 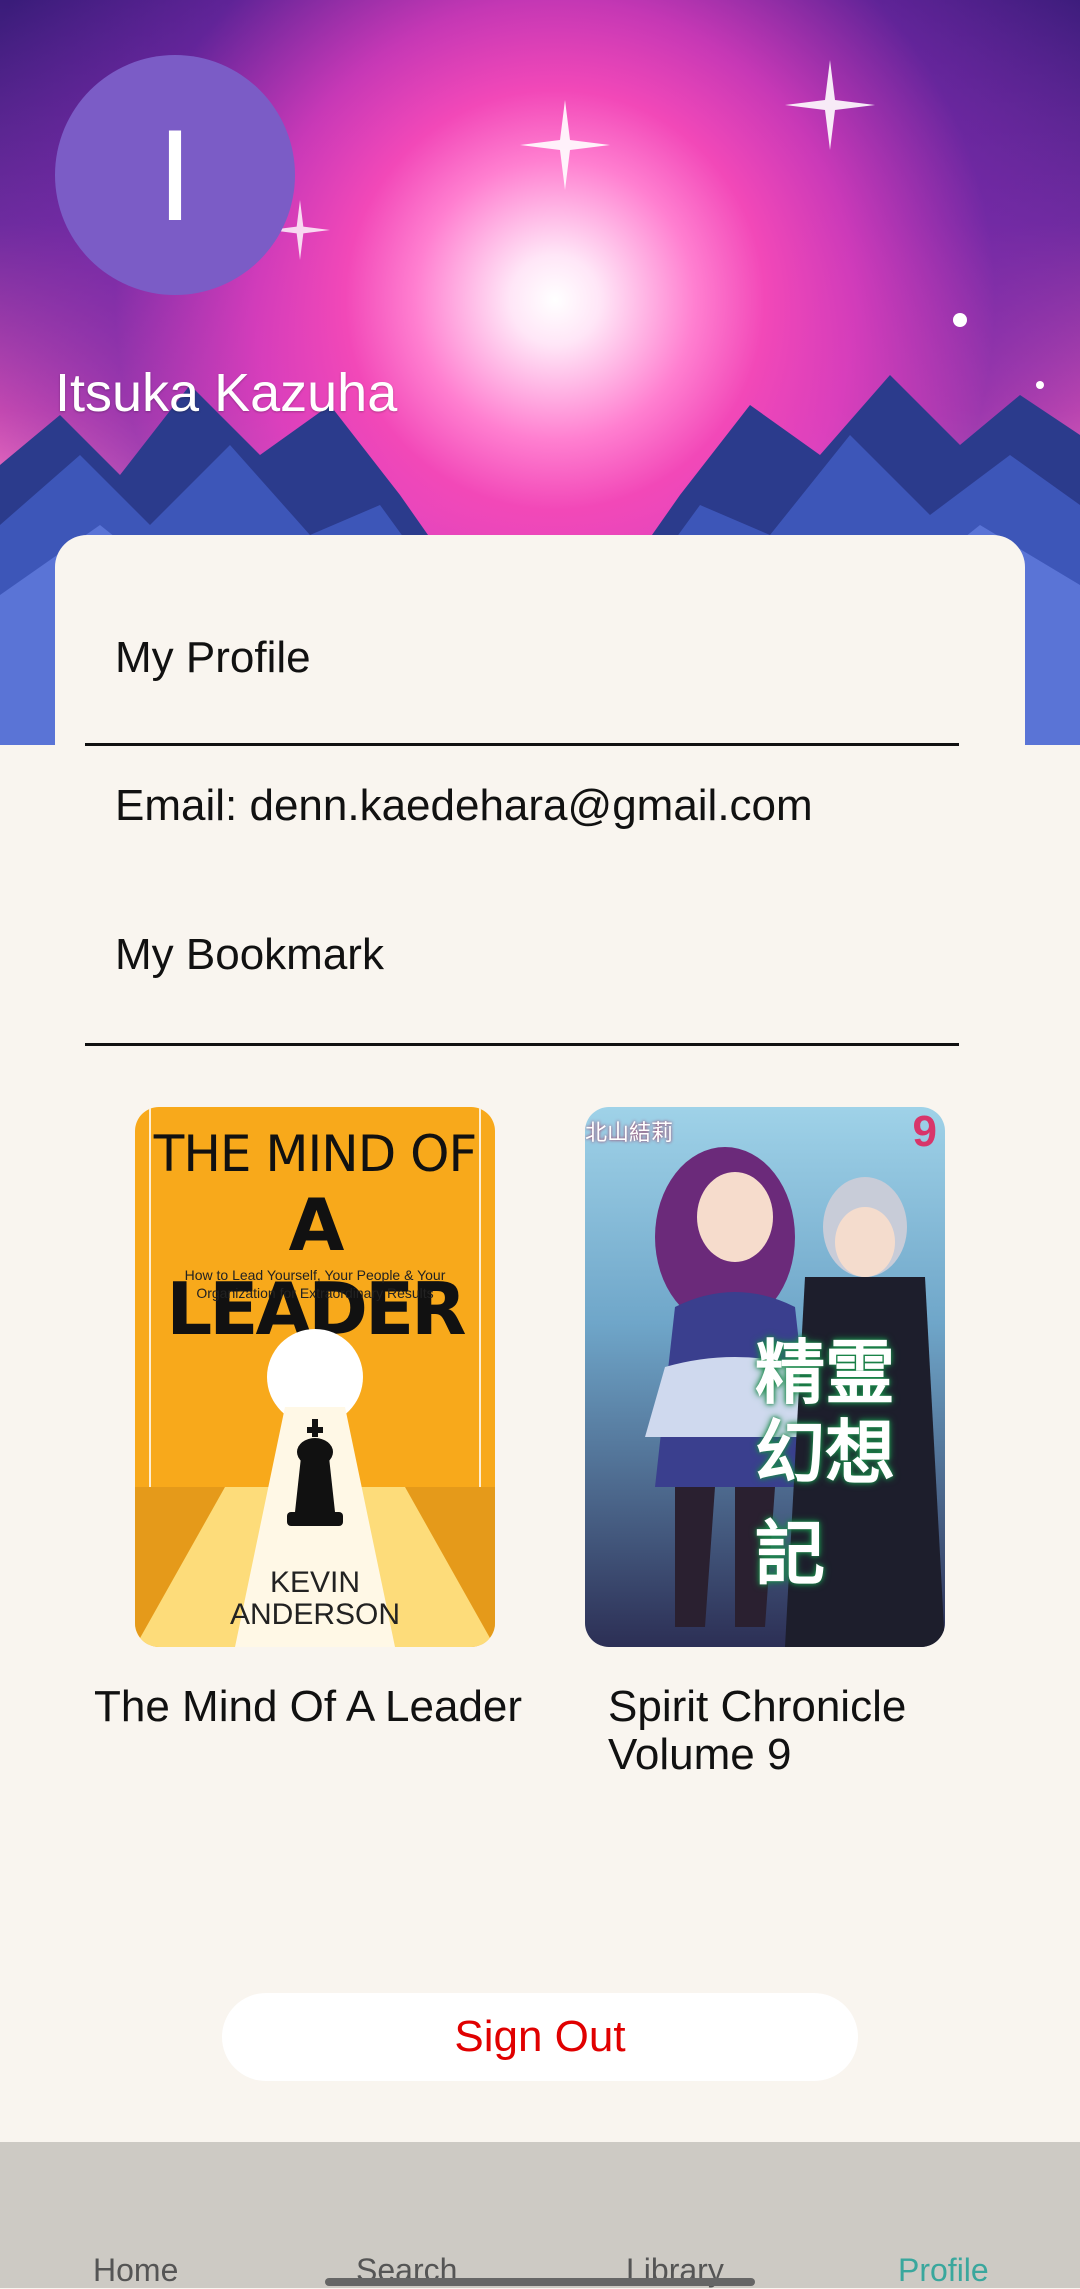 I want to click on bottom-navigation: Home Search Library Profile, so click(x=540, y=2215).